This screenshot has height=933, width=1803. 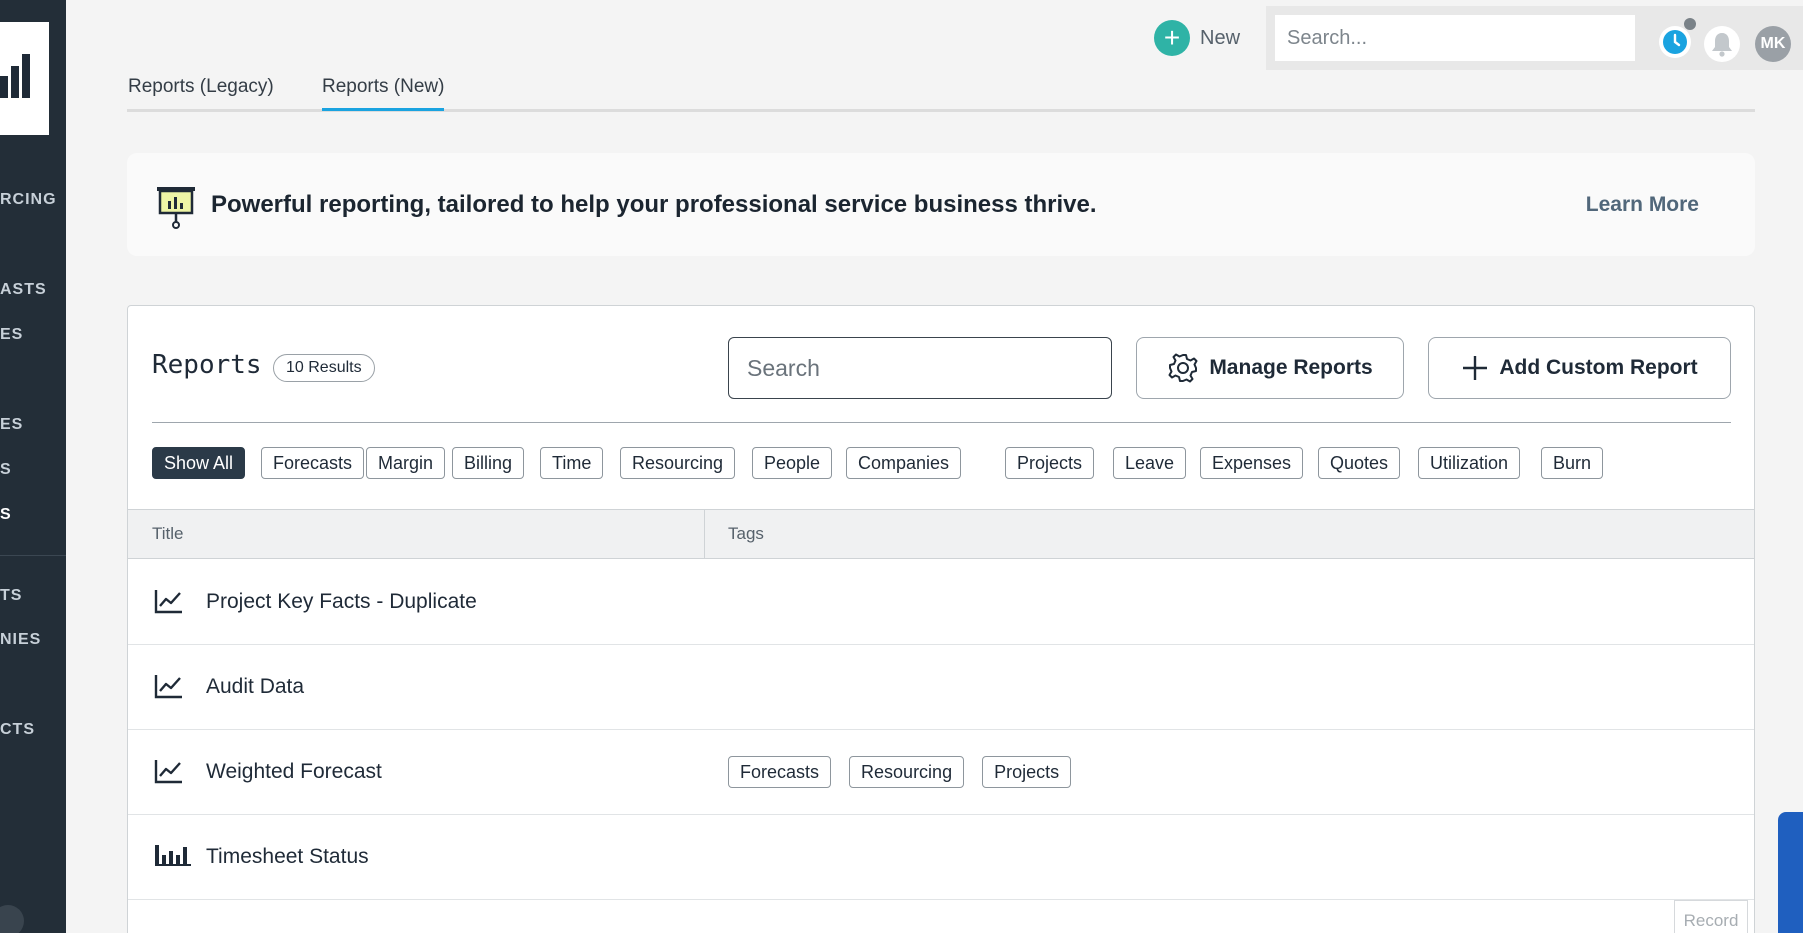 What do you see at coordinates (406, 463) in the screenshot?
I see `filter-margin: Margin` at bounding box center [406, 463].